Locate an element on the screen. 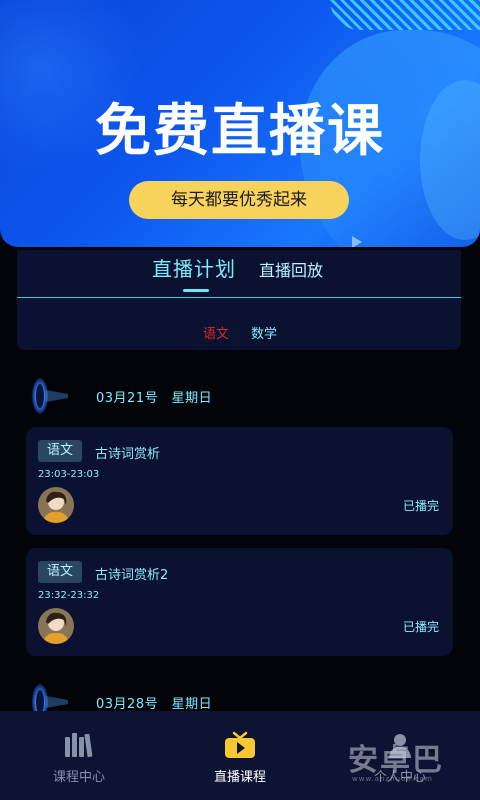 This screenshot has width=480, height=800. nav-course-center: 课程中心 is located at coordinates (79, 755).